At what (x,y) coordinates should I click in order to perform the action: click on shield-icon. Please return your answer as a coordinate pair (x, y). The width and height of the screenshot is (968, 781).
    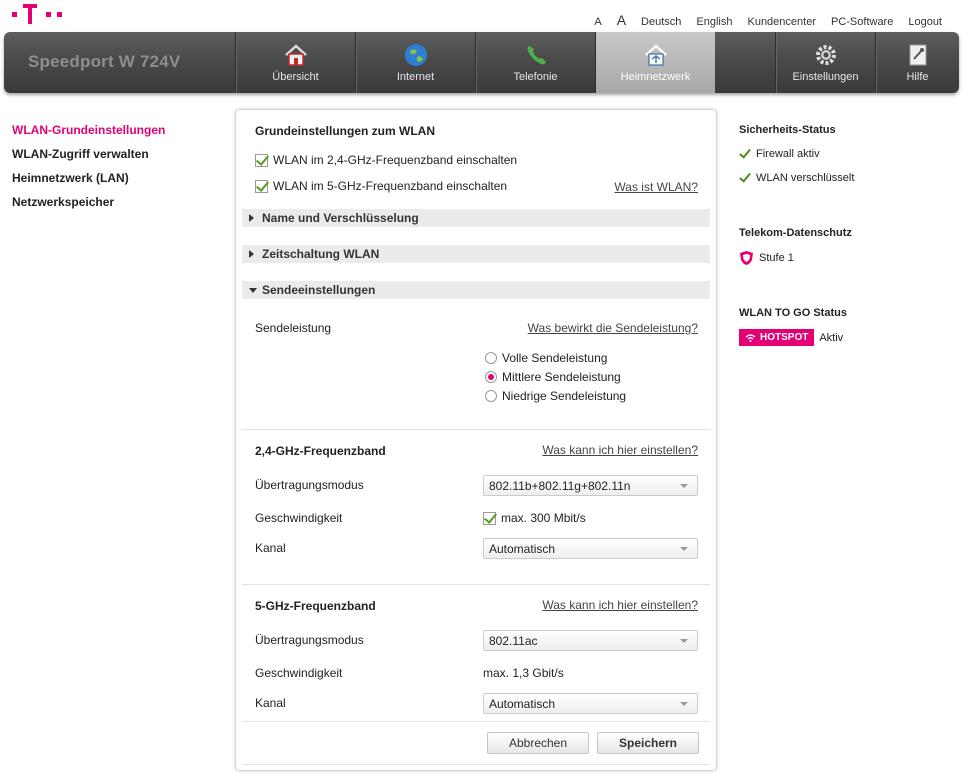
    Looking at the image, I should click on (746, 258).